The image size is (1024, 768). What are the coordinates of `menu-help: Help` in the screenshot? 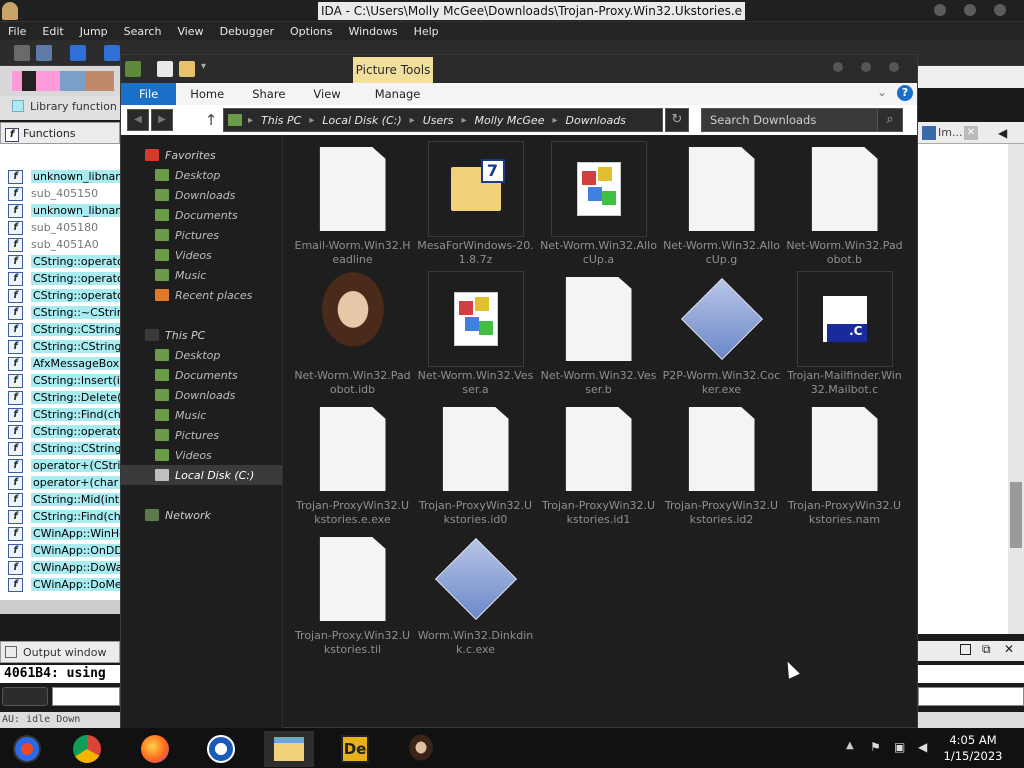 It's located at (426, 31).